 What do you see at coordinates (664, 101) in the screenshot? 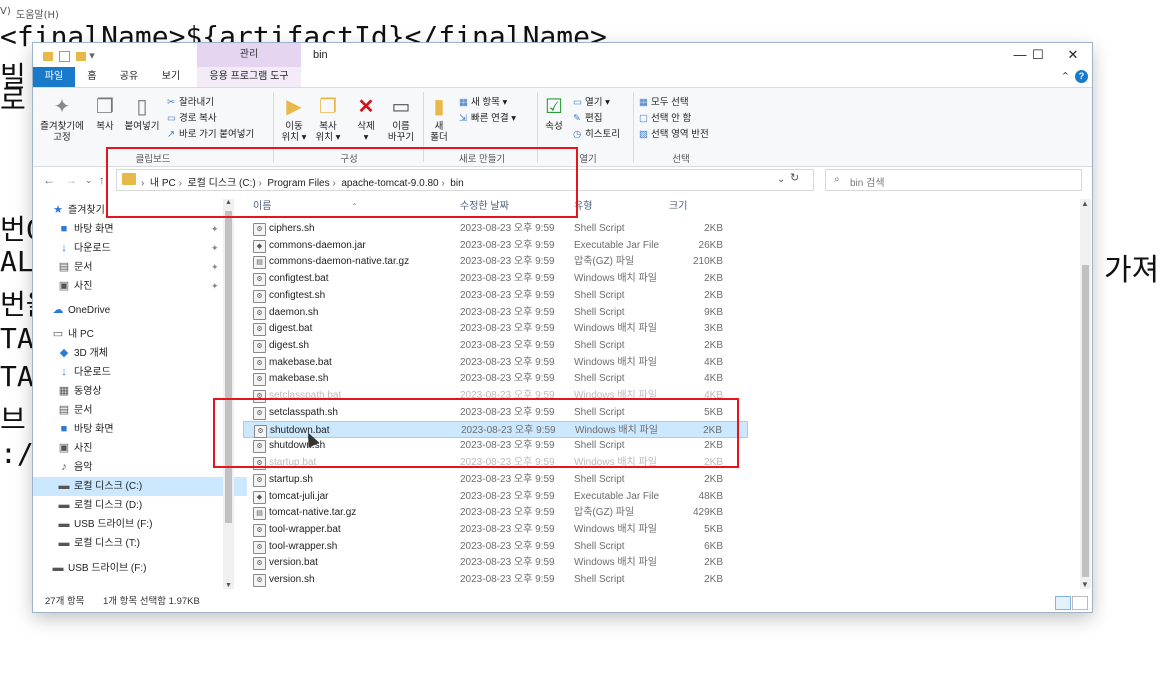
I see `select-all-button: ▦ 모두 선택` at bounding box center [664, 101].